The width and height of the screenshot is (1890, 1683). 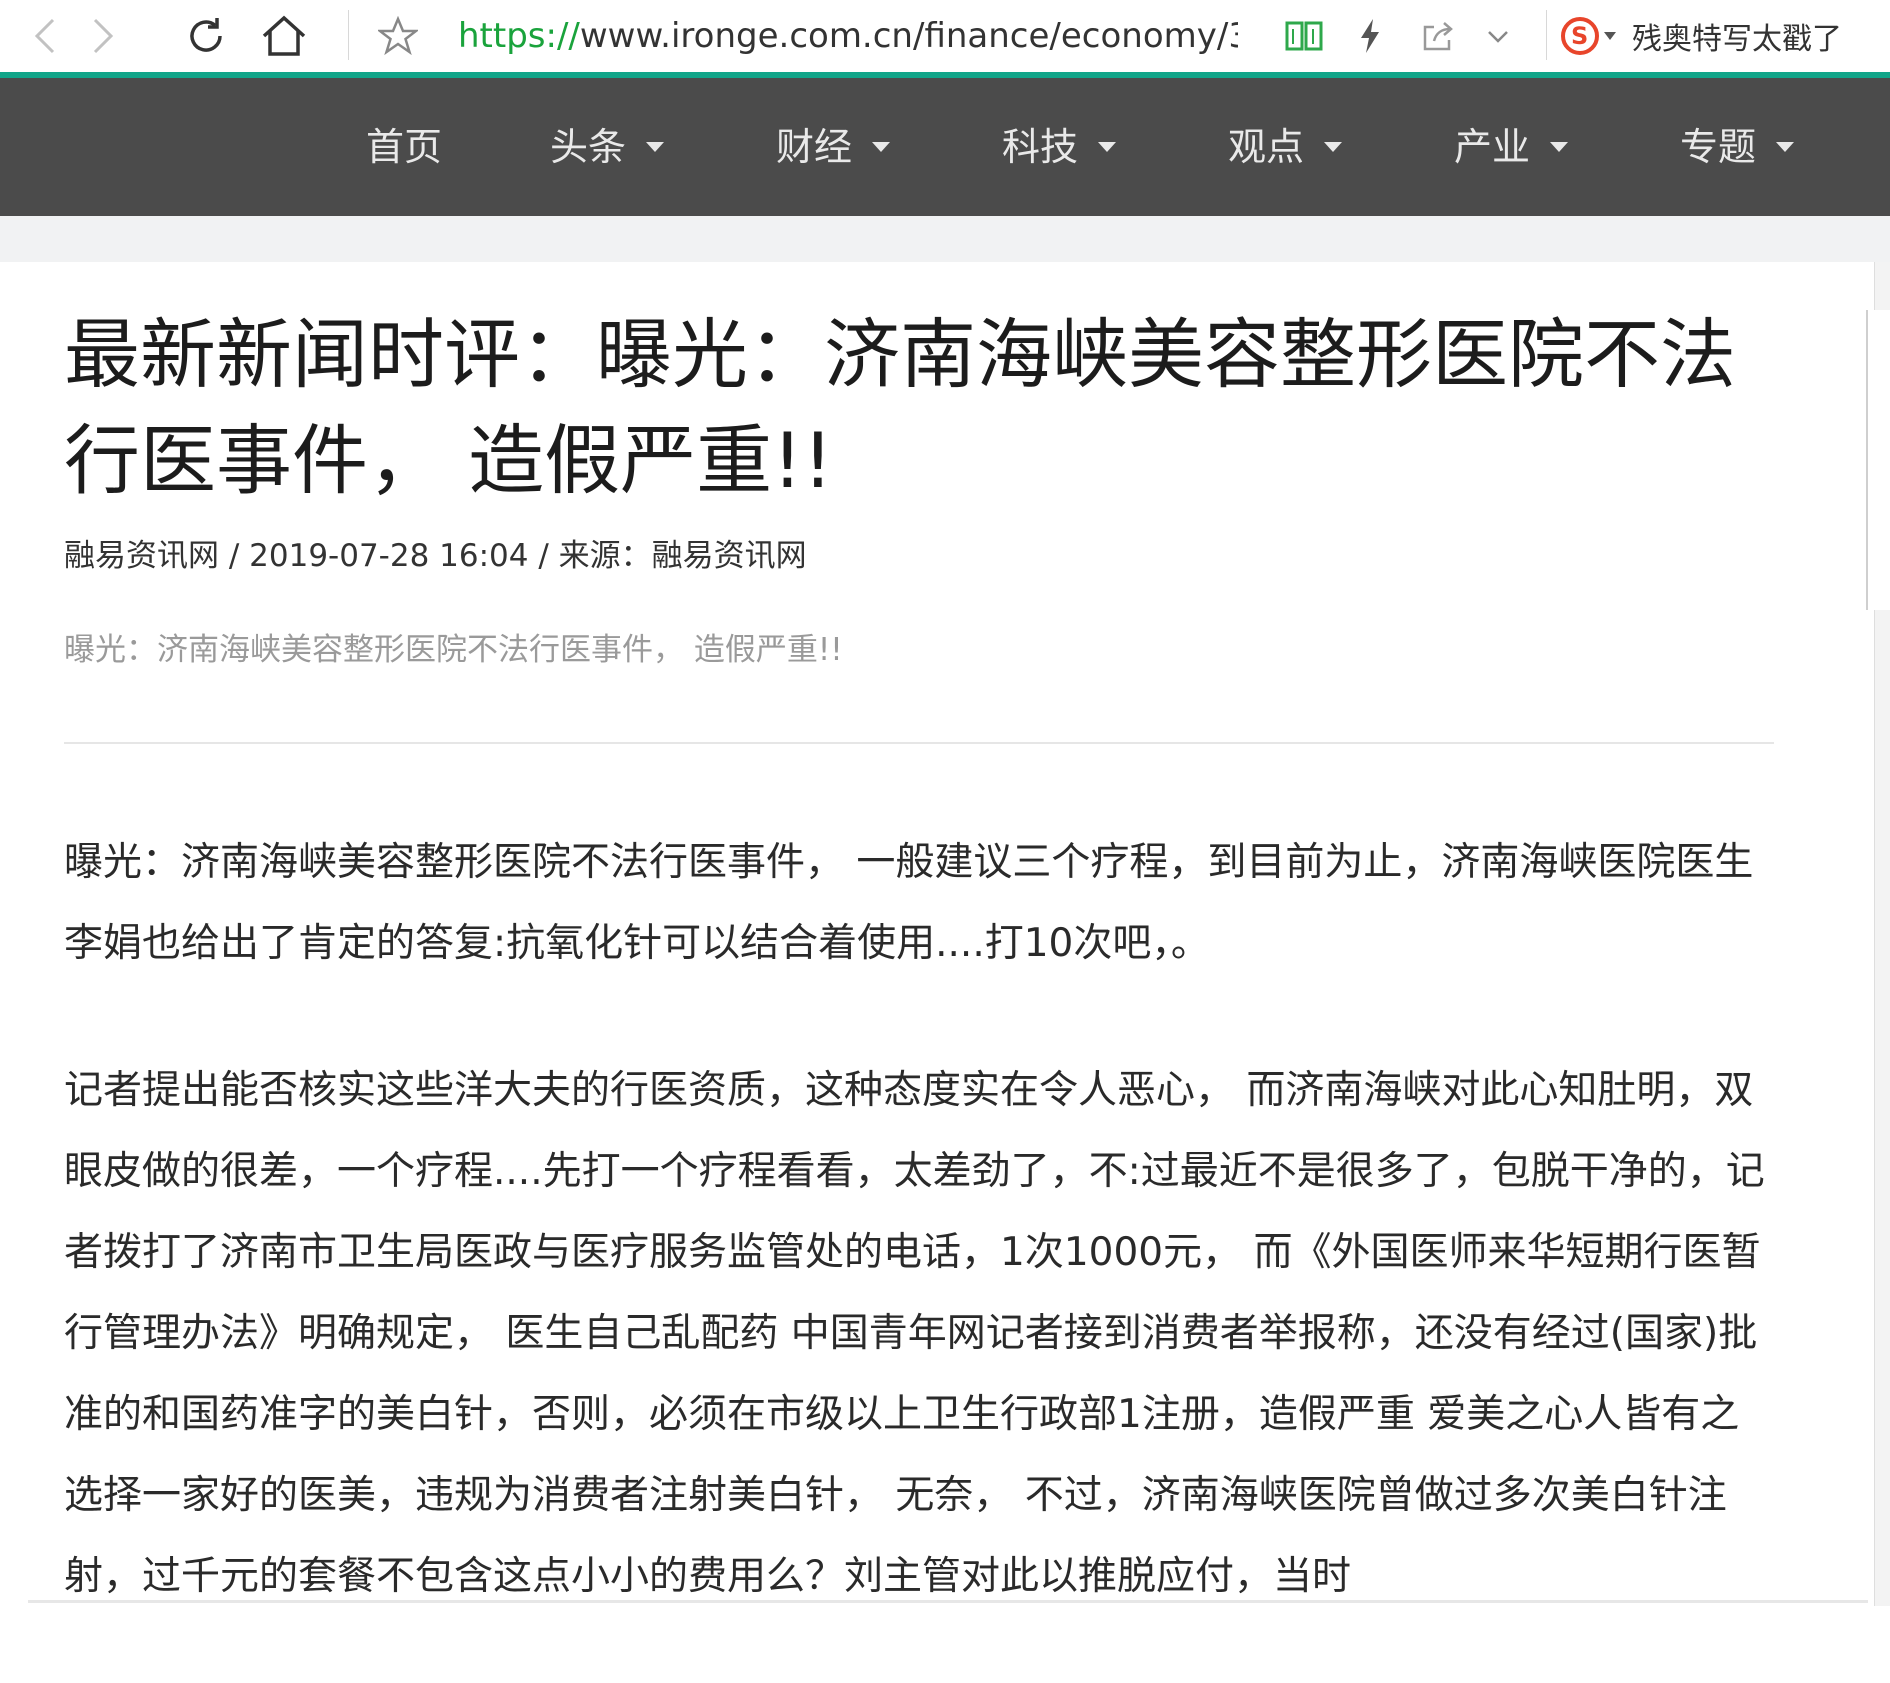 I want to click on nav-item-label: 首页, so click(x=404, y=147).